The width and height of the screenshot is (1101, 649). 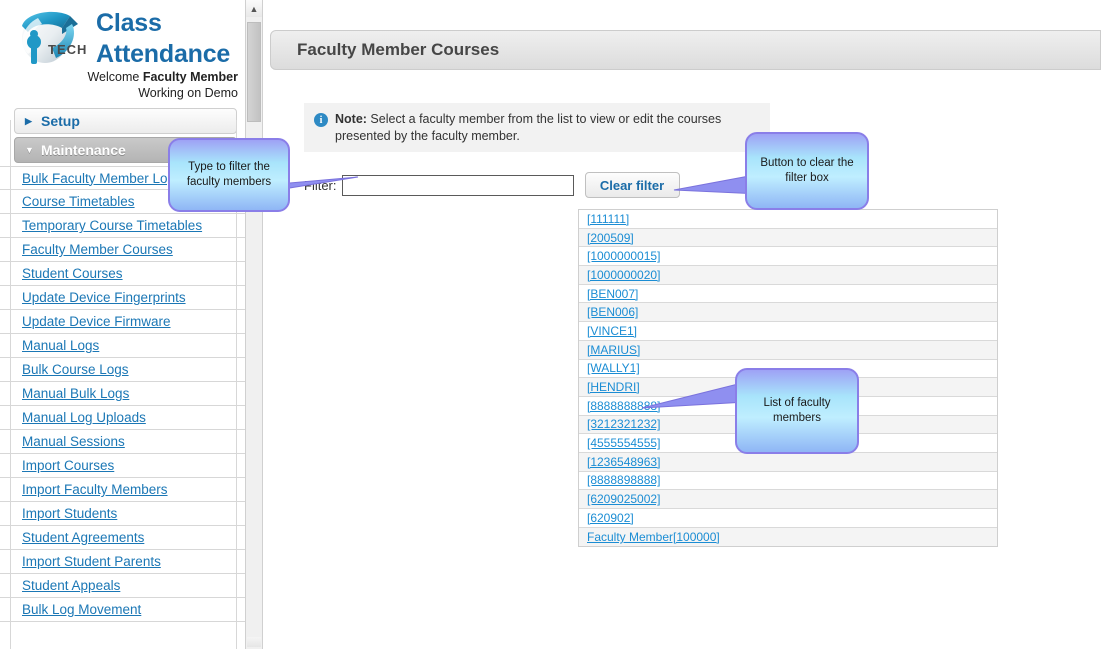 I want to click on sidebar-item: Update Device Firmware, so click(x=122, y=322).